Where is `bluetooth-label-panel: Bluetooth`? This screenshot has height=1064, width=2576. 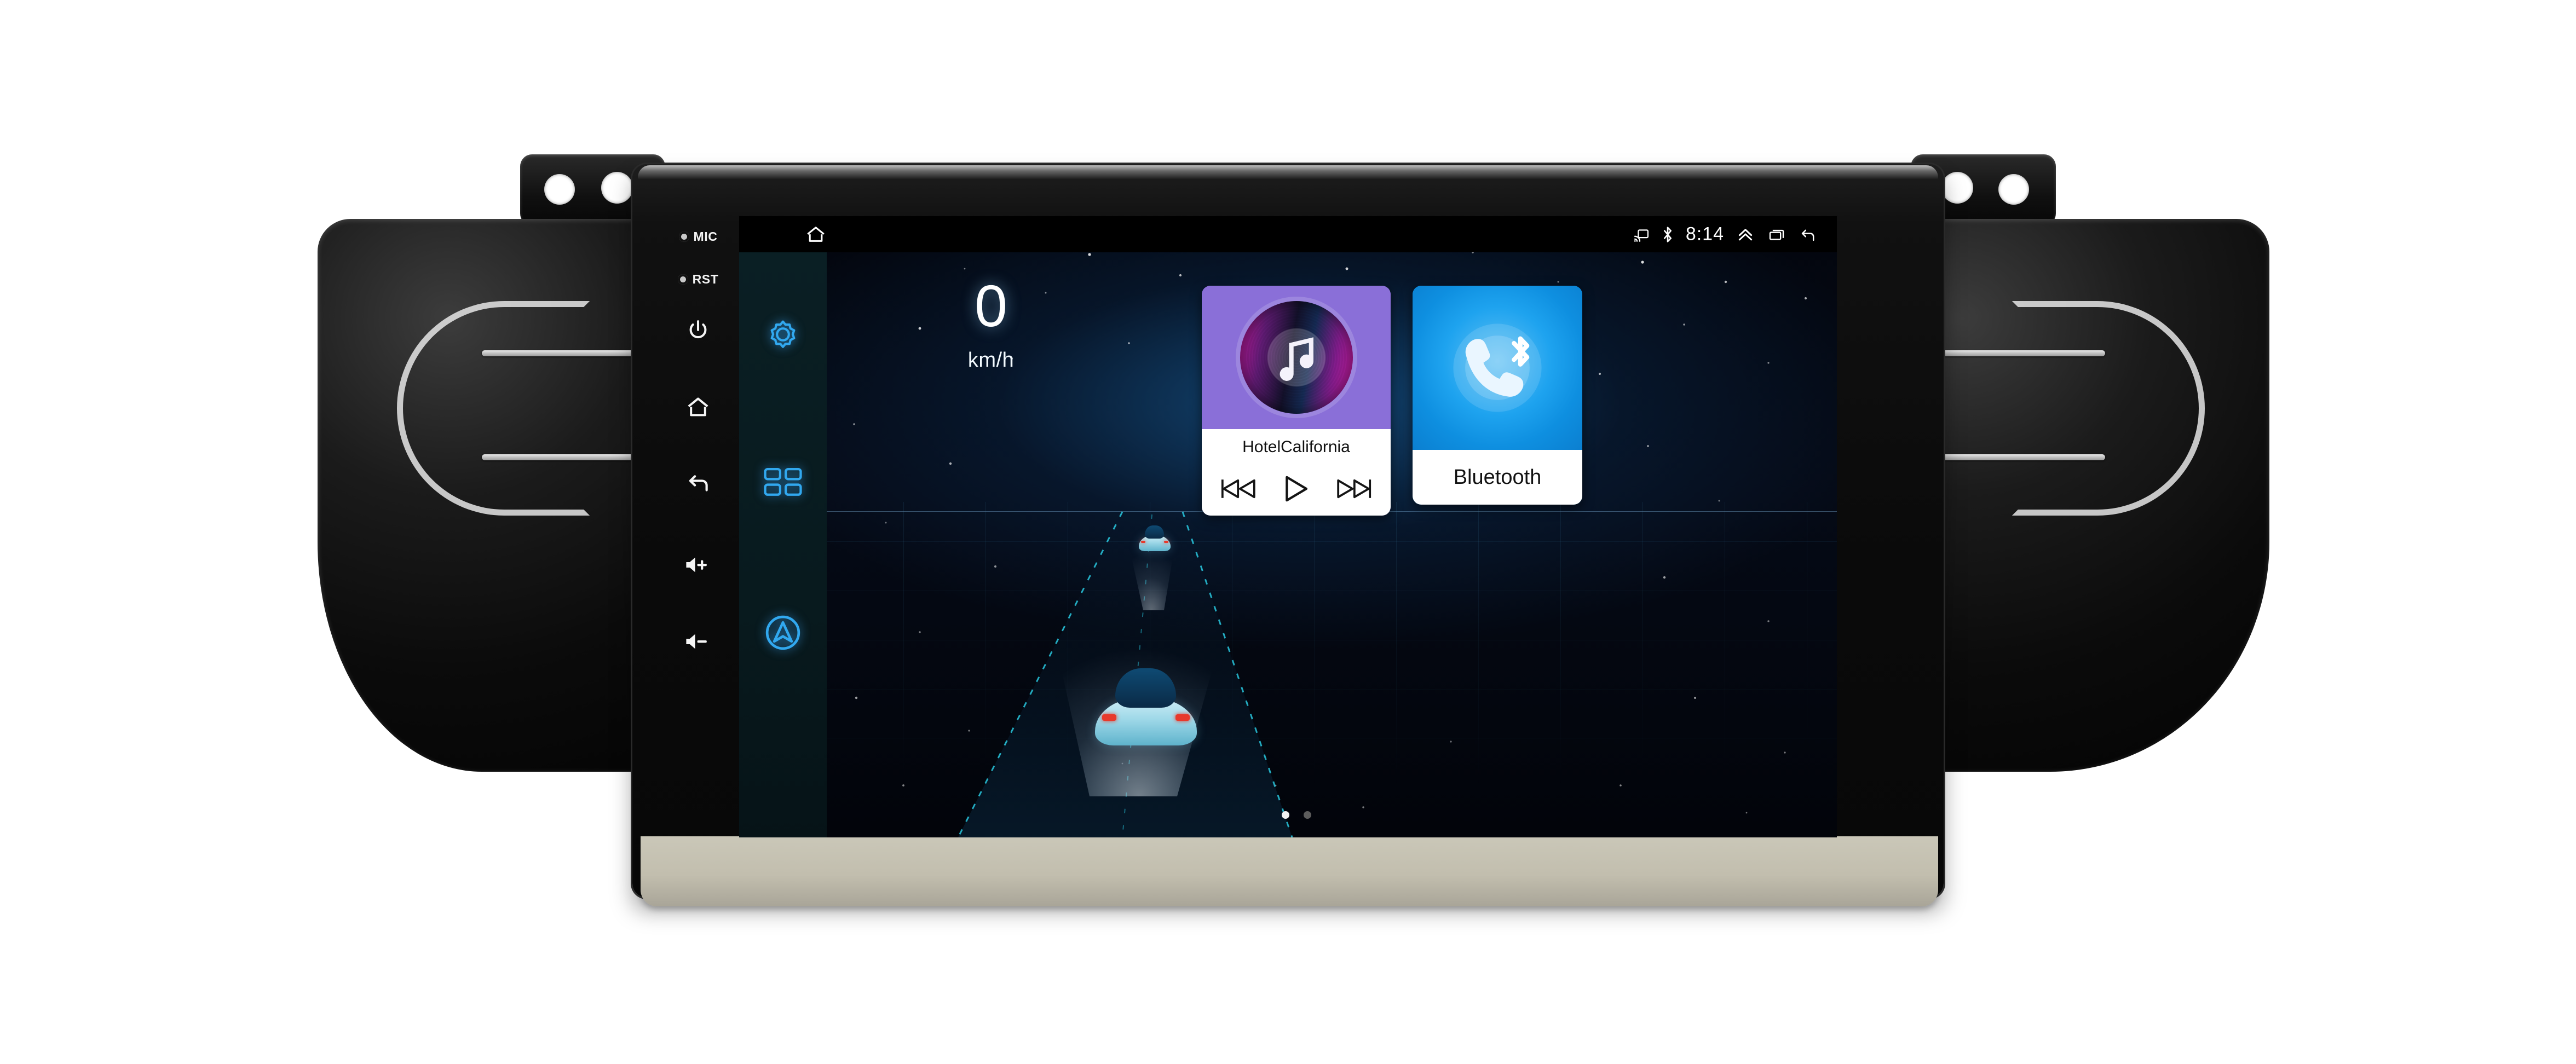 bluetooth-label-panel: Bluetooth is located at coordinates (1497, 477).